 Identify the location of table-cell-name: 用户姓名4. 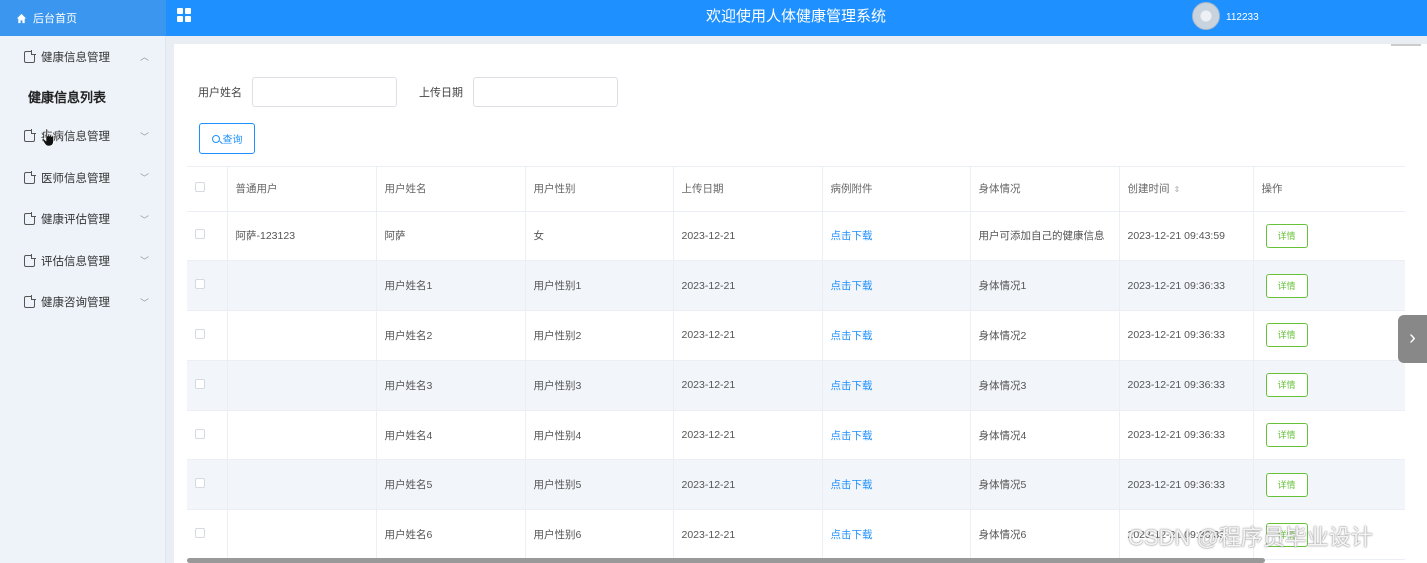
(451, 435).